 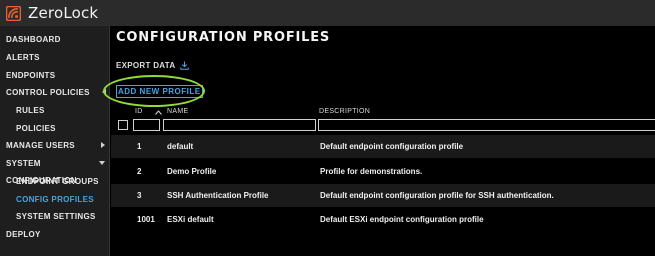 What do you see at coordinates (48, 92) in the screenshot?
I see `sidebar-item-label: CONTROL POLICIES` at bounding box center [48, 92].